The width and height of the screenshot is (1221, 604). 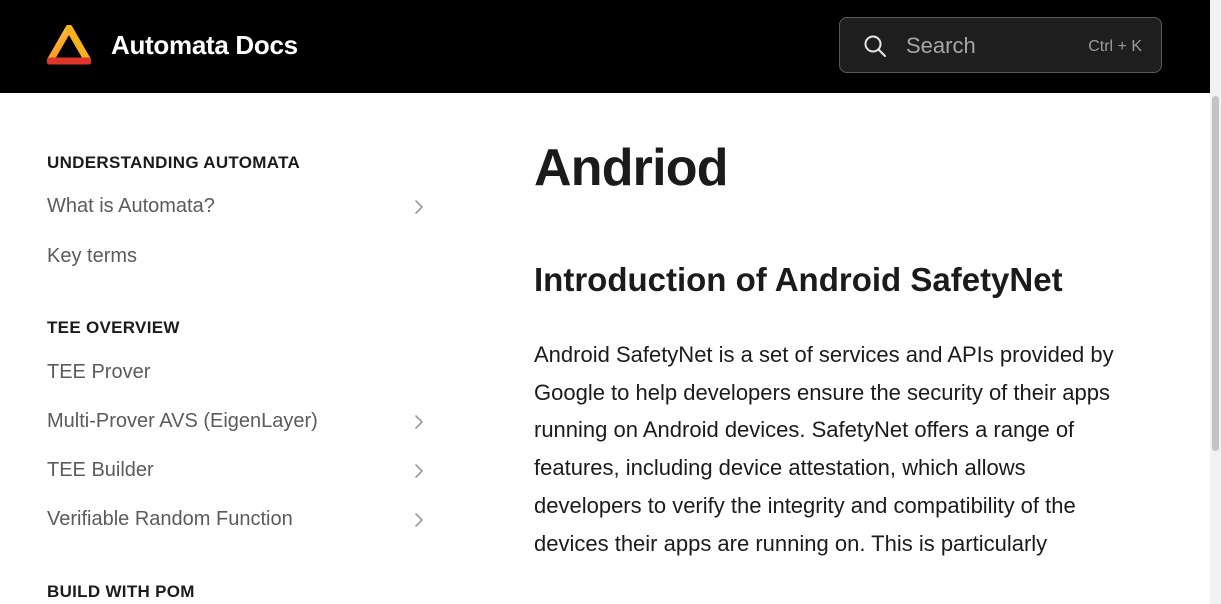 What do you see at coordinates (1215, 273) in the screenshot?
I see `scrollbar-thumb` at bounding box center [1215, 273].